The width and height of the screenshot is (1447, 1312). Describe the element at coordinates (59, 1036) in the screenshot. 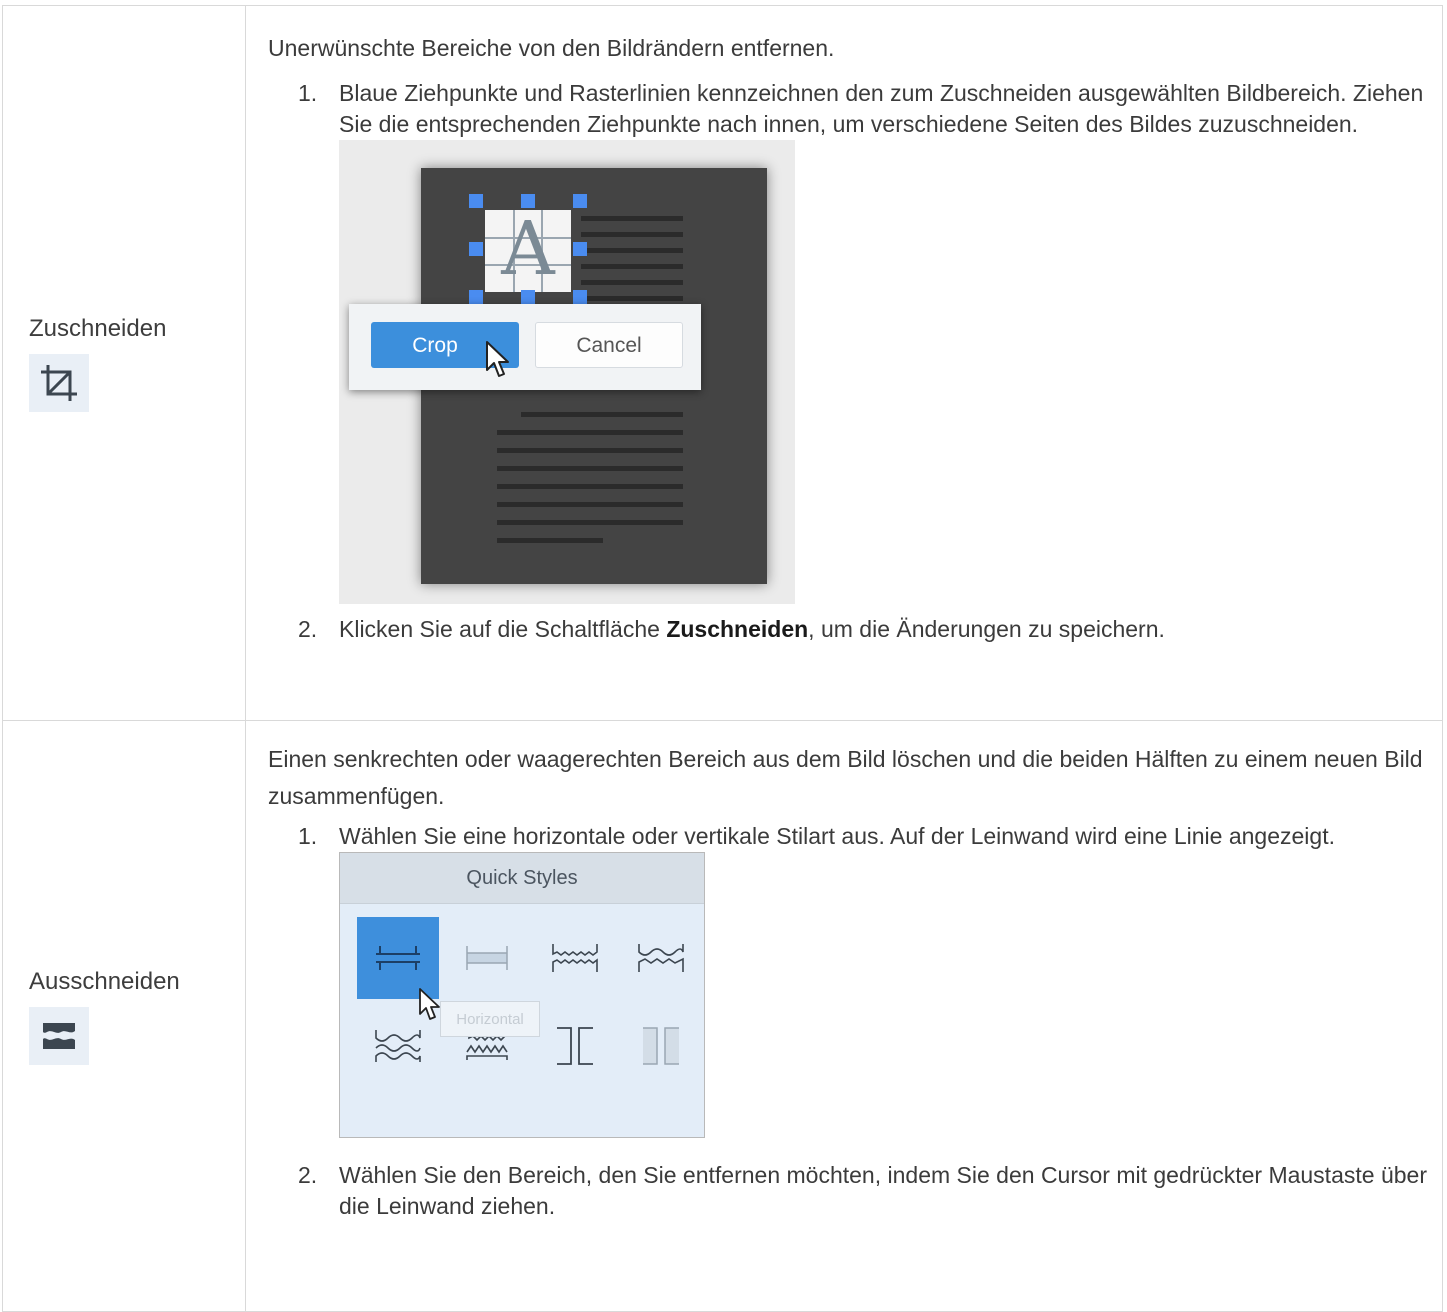

I see `cut-out-icon` at that location.